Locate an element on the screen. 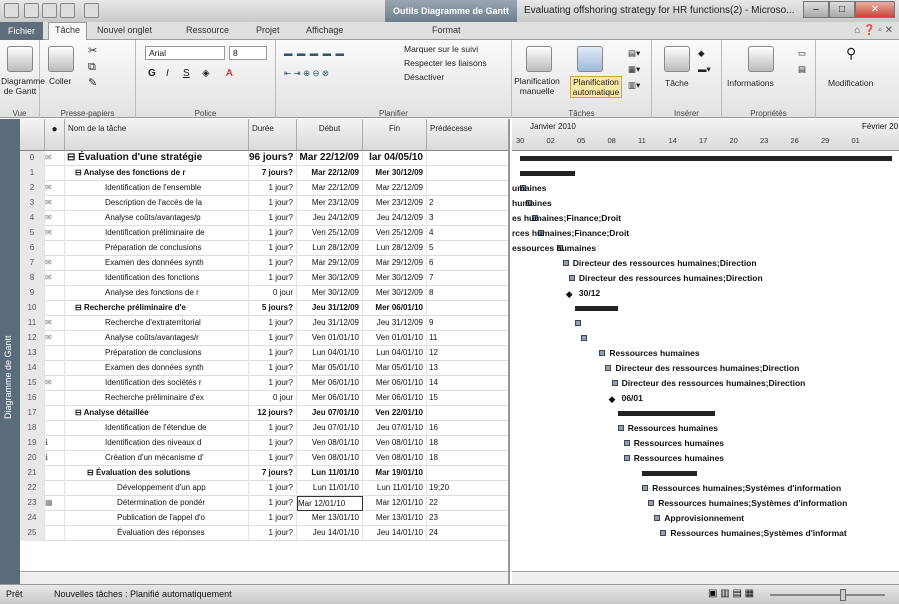 This screenshot has width=899, height=604. task-duration: 12 jours? is located at coordinates (273, 413).